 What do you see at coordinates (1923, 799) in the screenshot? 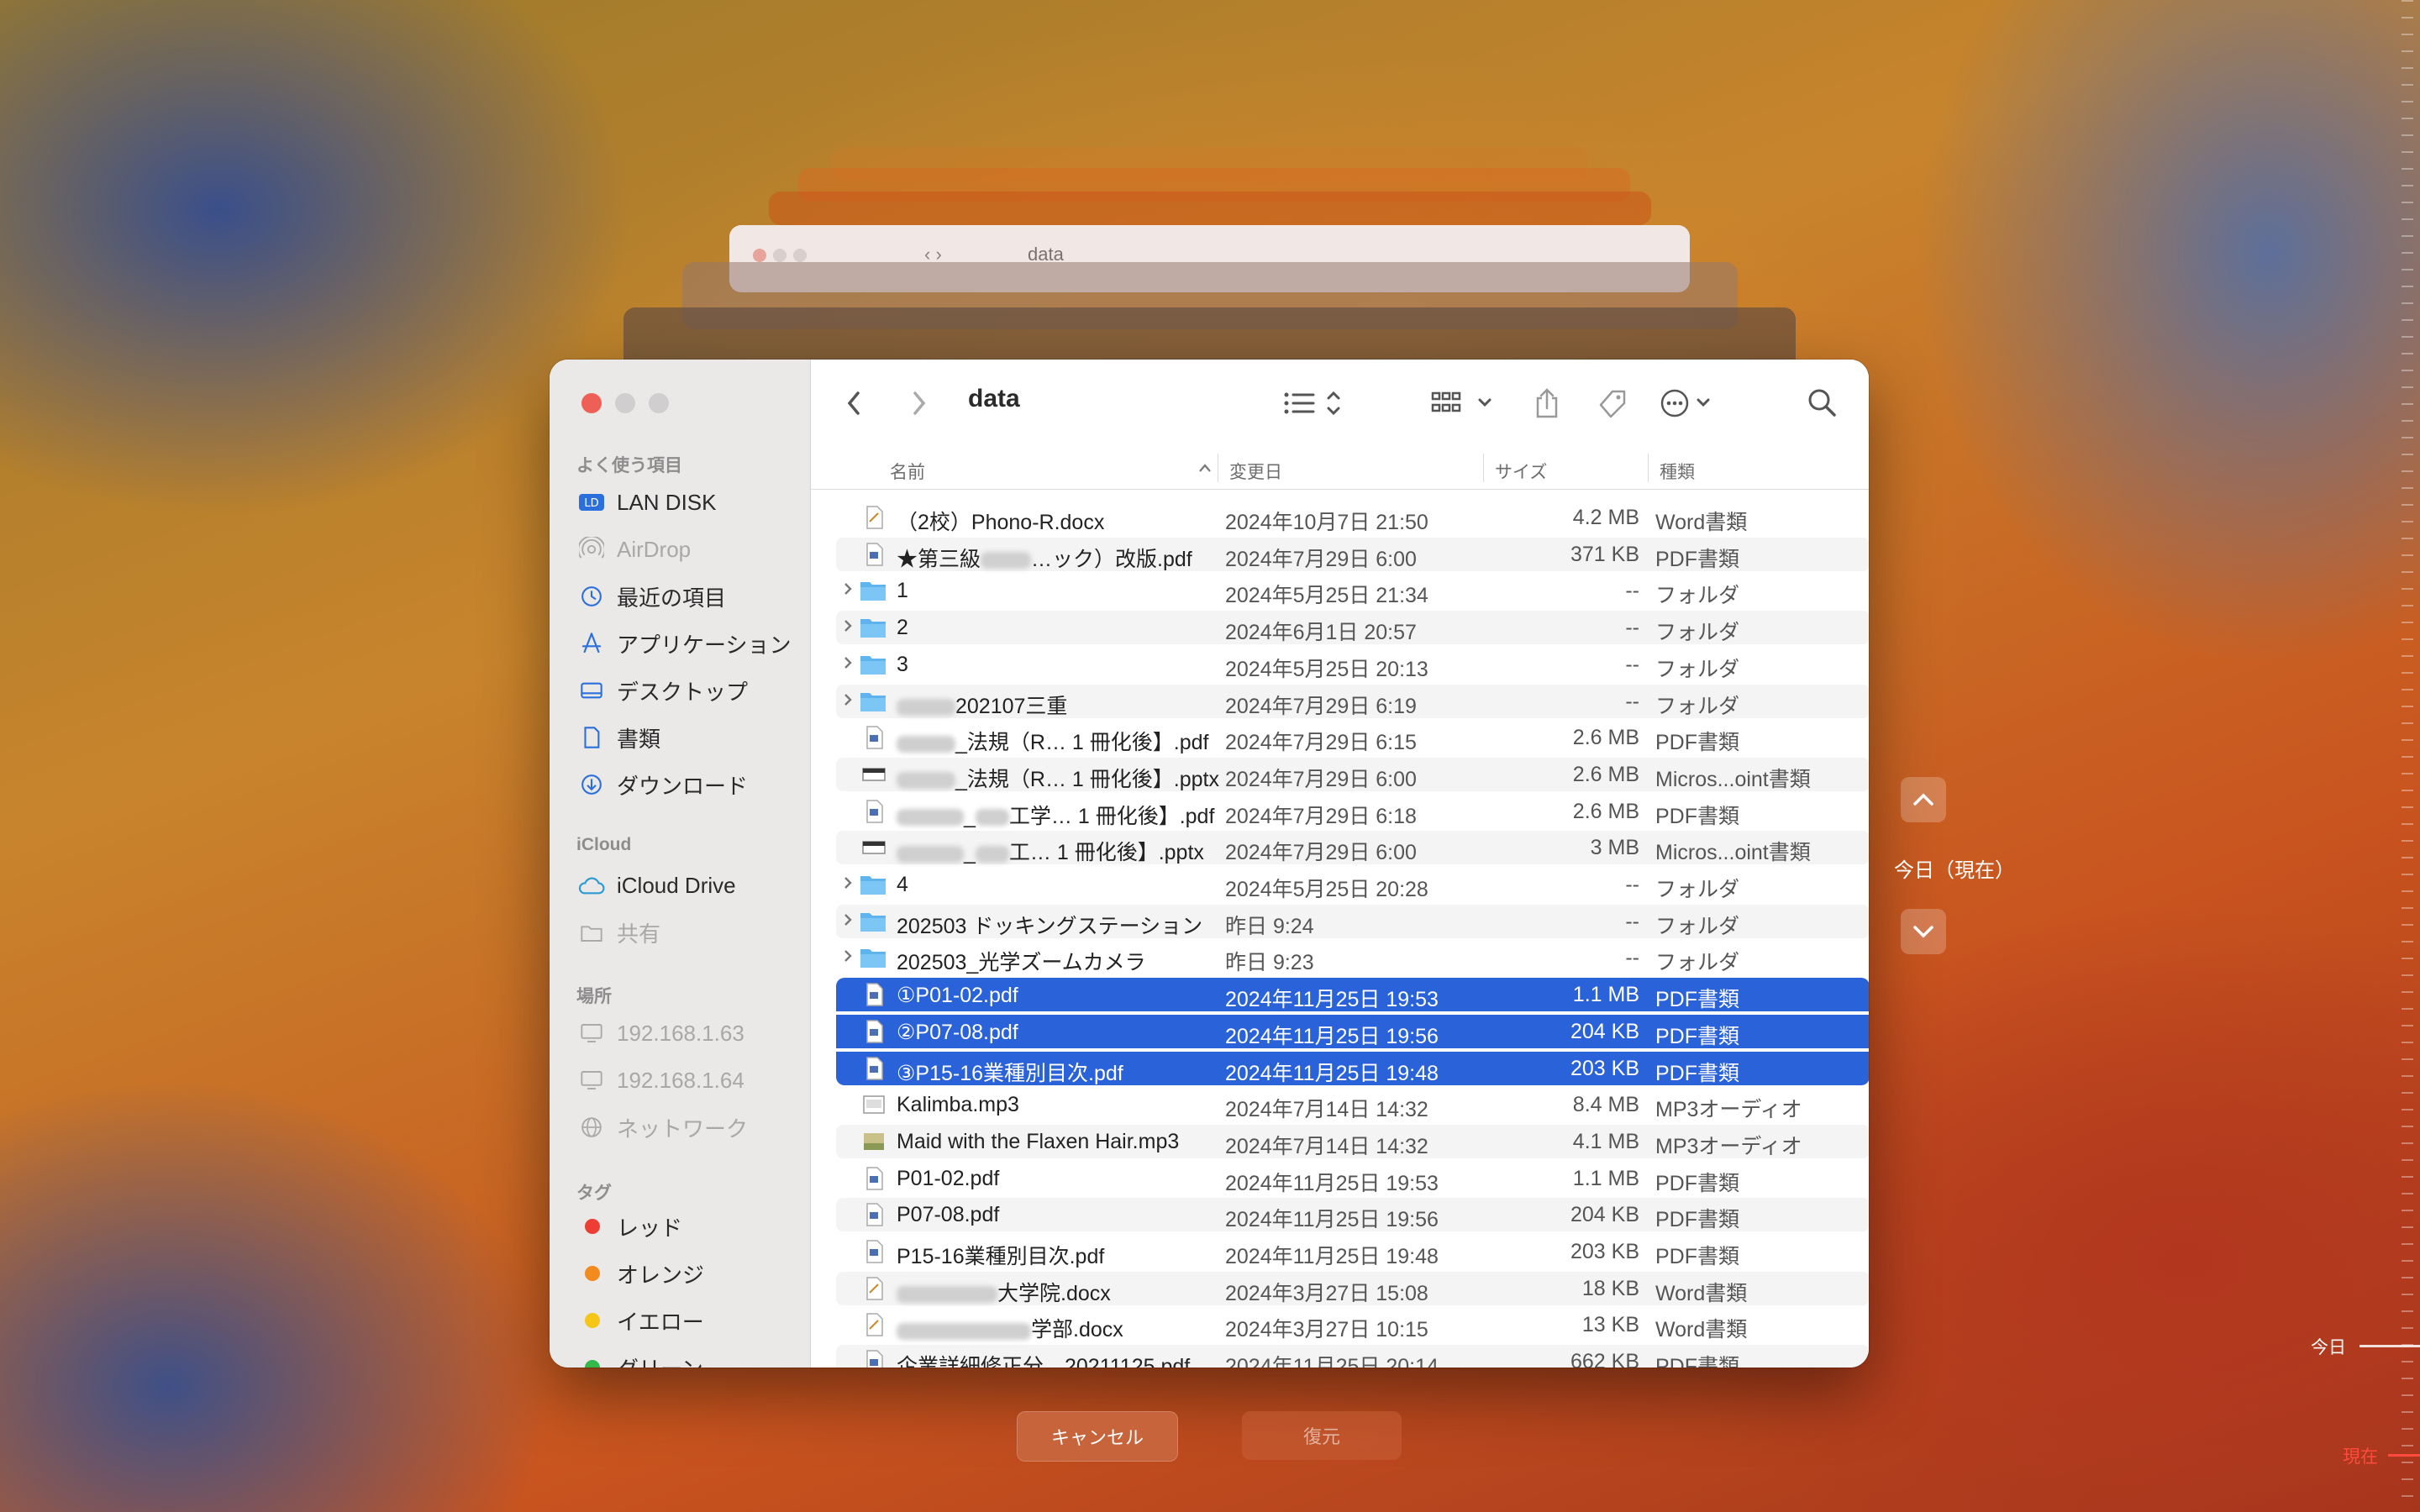
I see `timemachine-up-button` at bounding box center [1923, 799].